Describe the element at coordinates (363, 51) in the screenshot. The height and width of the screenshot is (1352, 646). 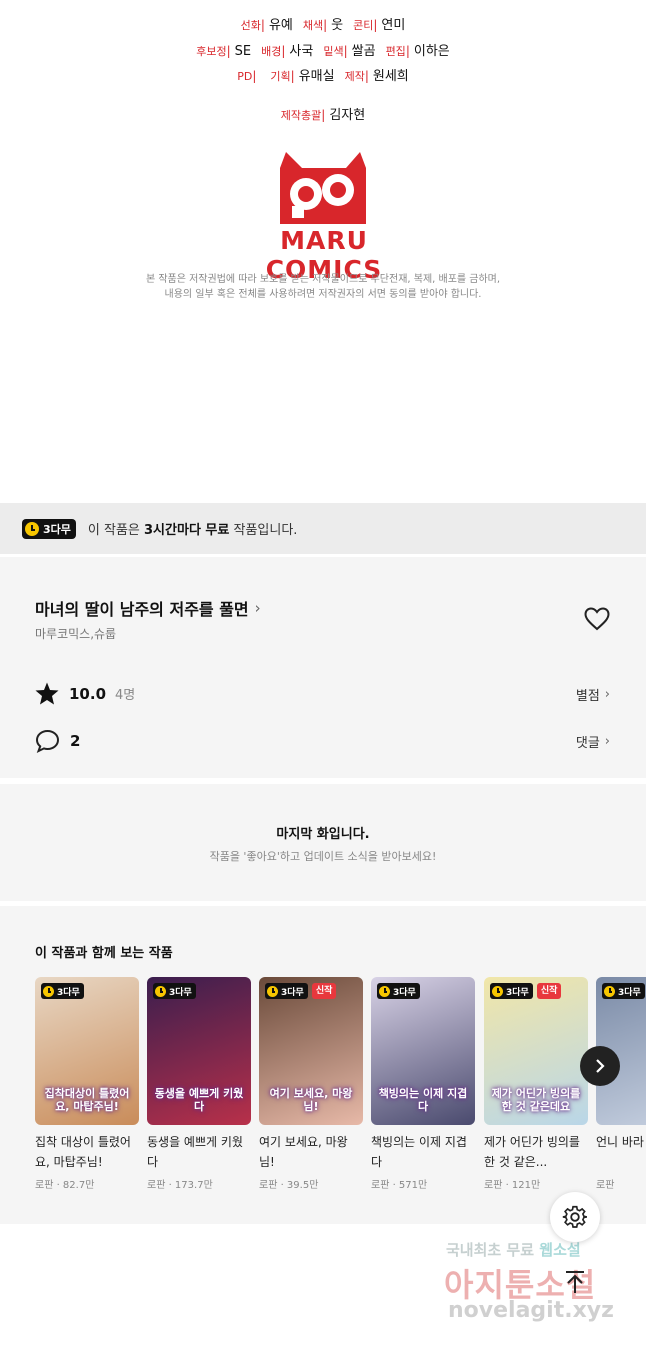
I see `credit-name: 쌀곰` at that location.